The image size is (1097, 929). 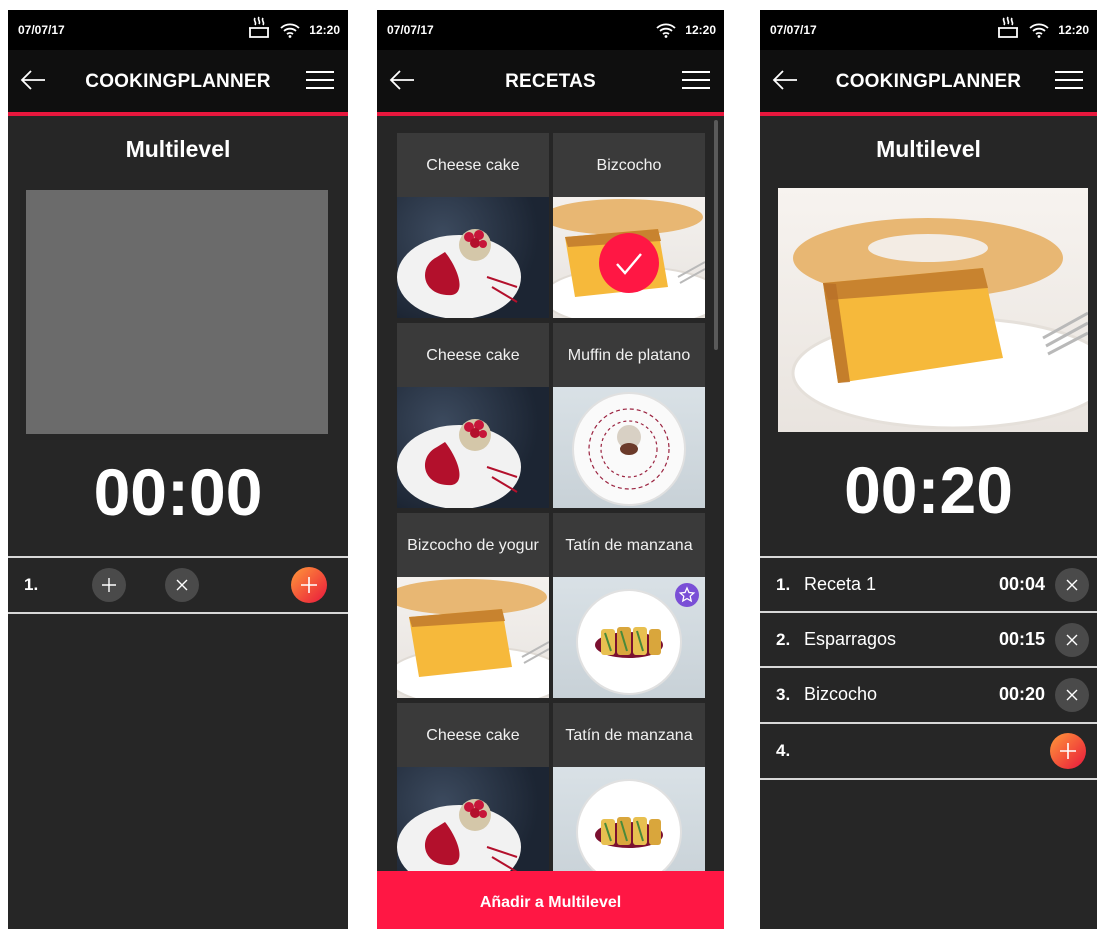 I want to click on add-step-button, so click(x=109, y=585).